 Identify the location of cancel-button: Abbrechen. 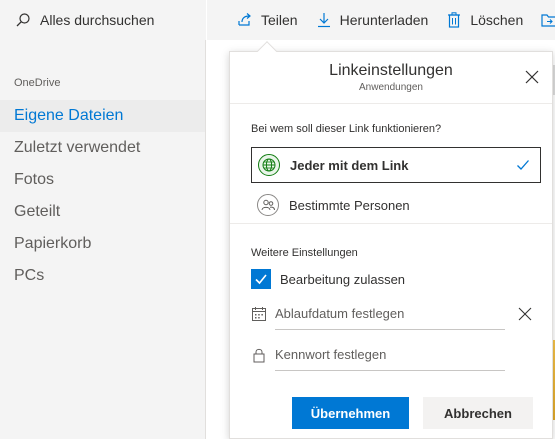
(478, 413).